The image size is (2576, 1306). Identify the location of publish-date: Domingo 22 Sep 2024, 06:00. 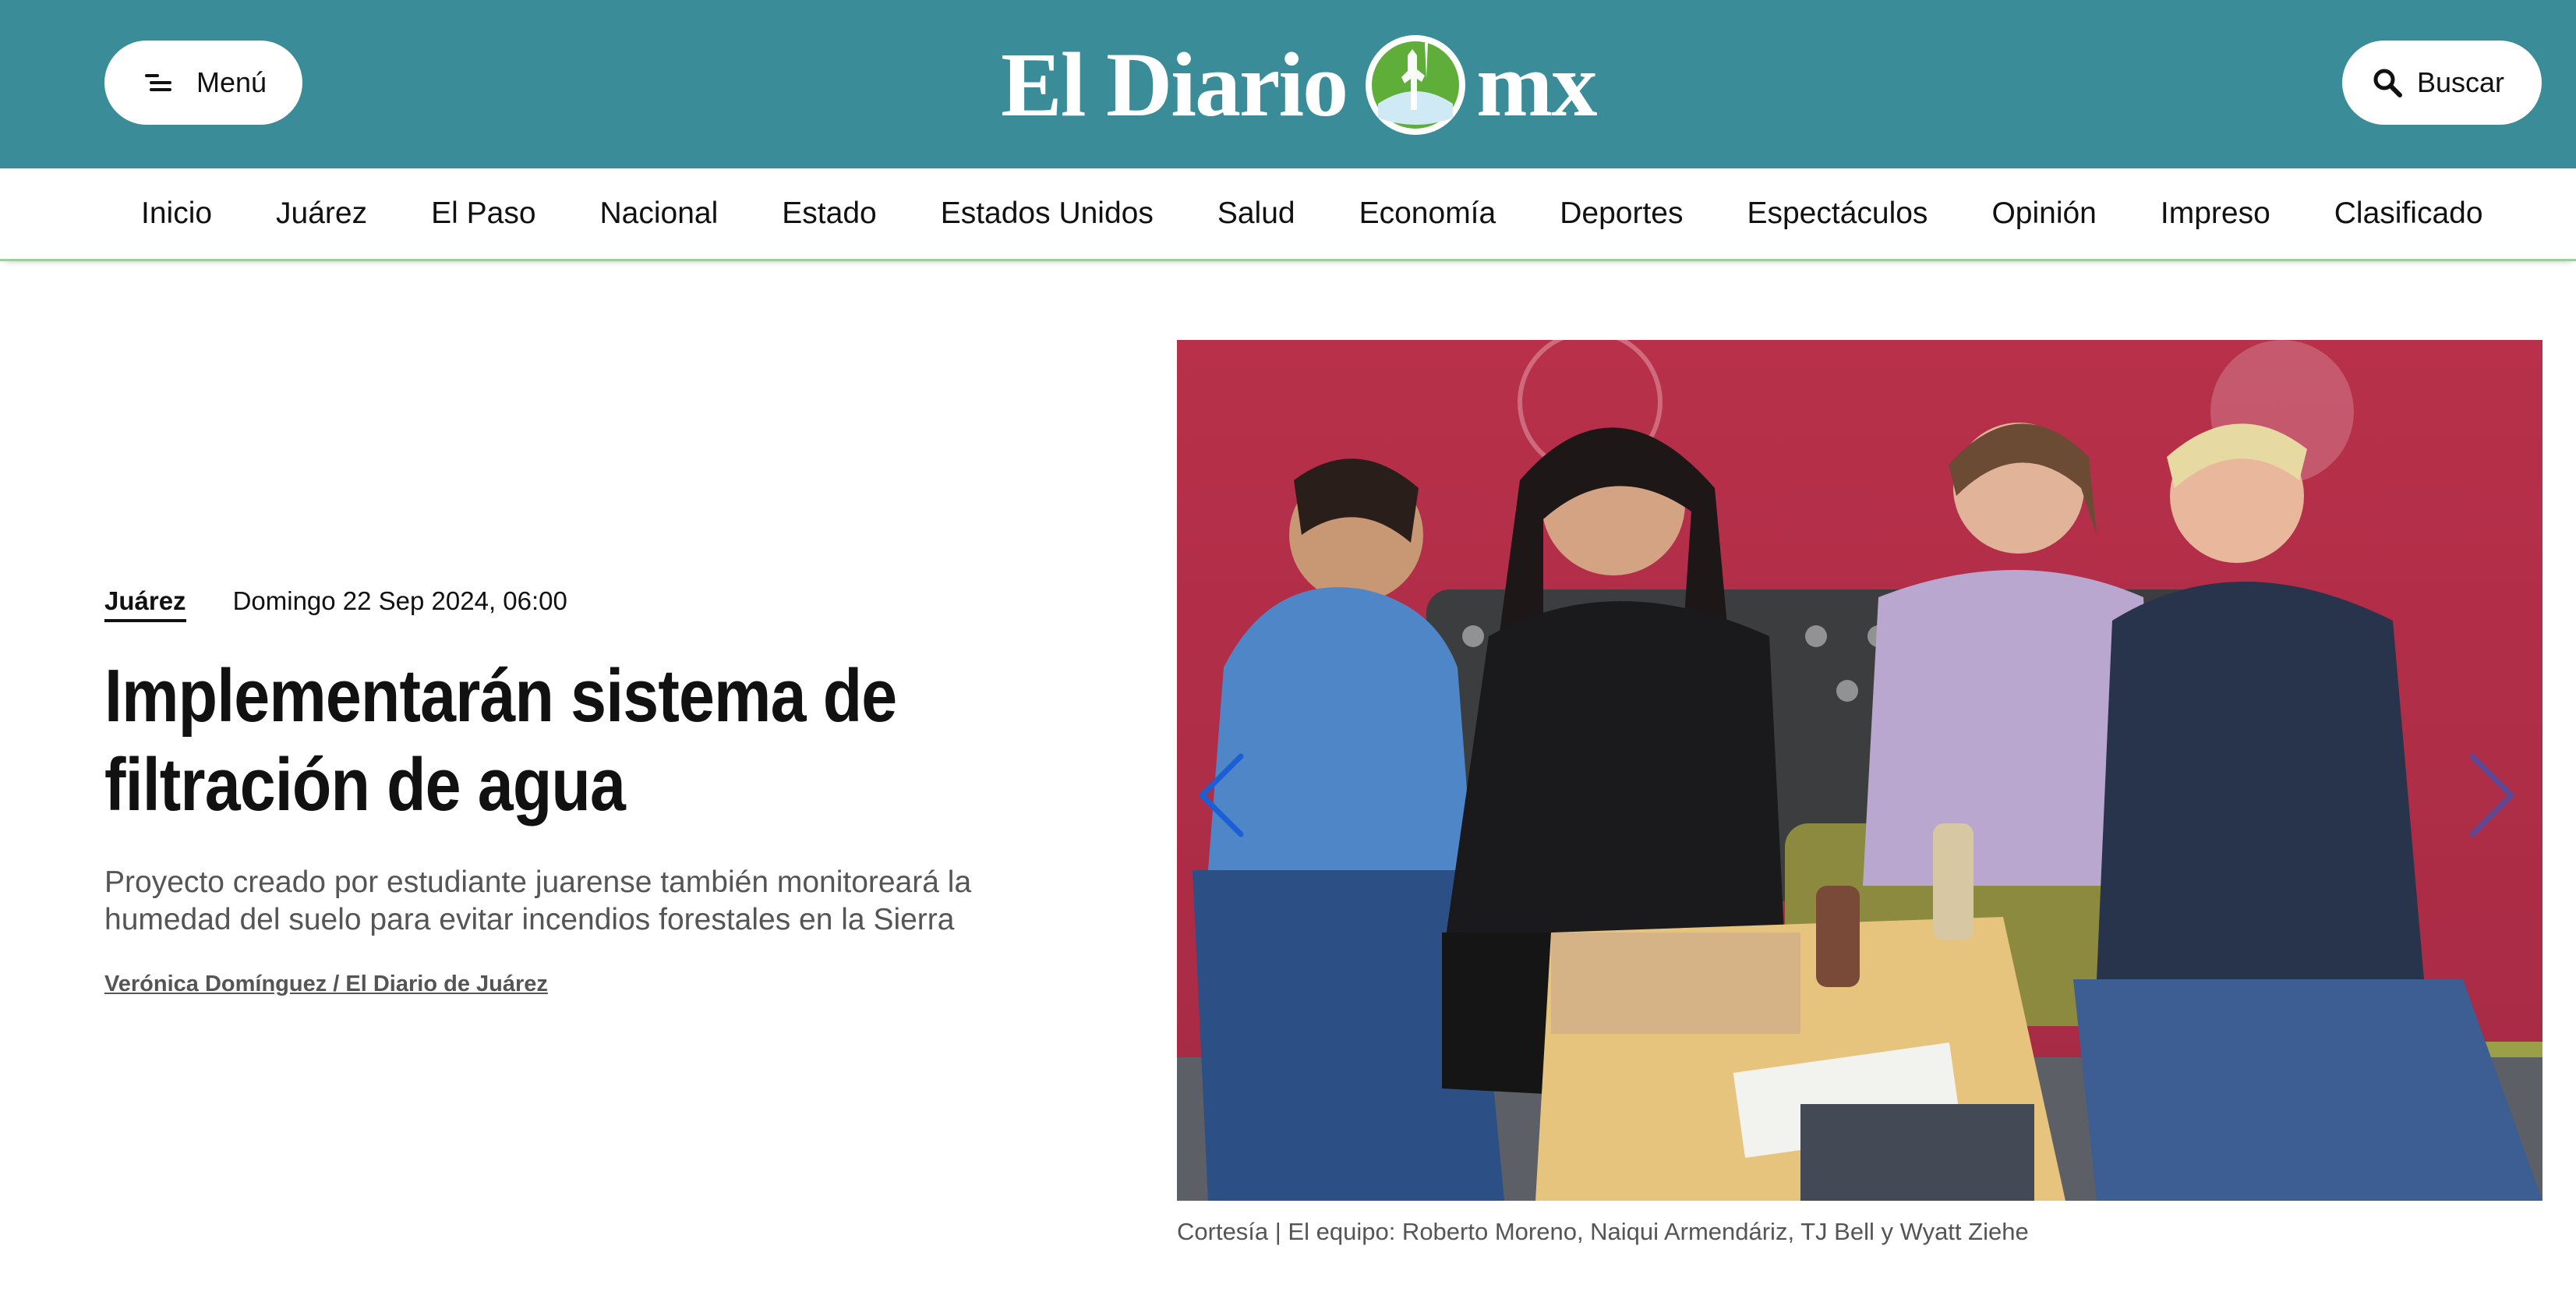
(399, 600).